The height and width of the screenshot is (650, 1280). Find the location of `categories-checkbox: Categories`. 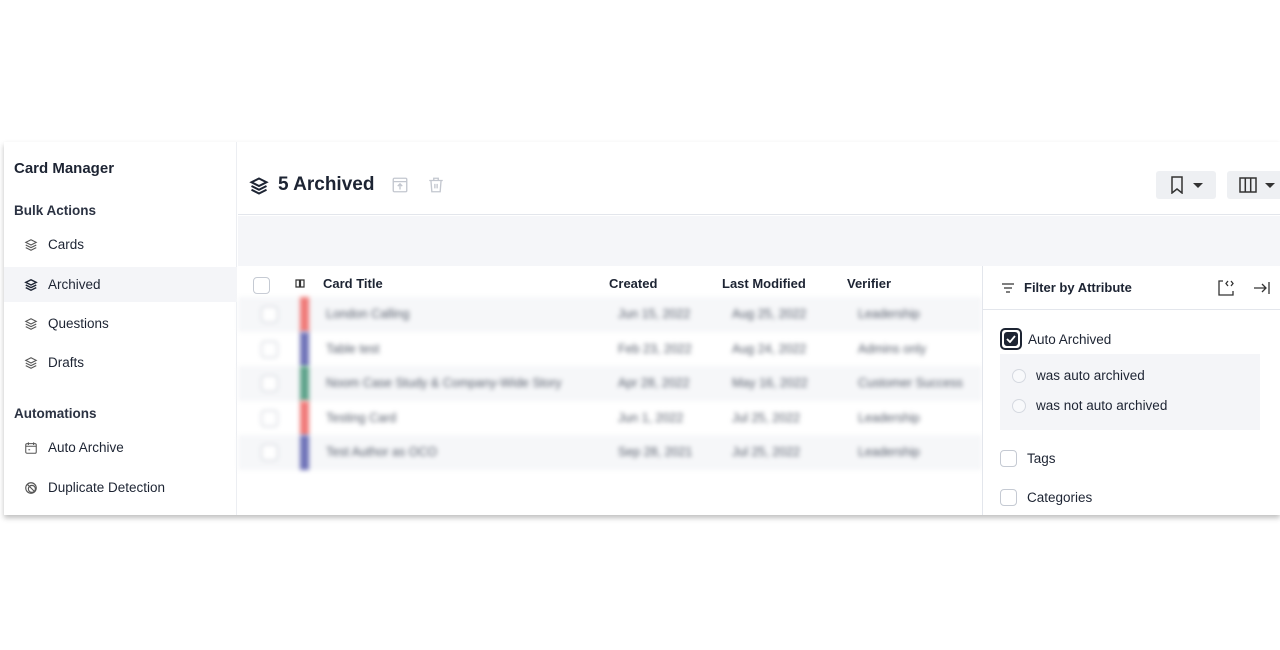

categories-checkbox: Categories is located at coordinates (1046, 497).